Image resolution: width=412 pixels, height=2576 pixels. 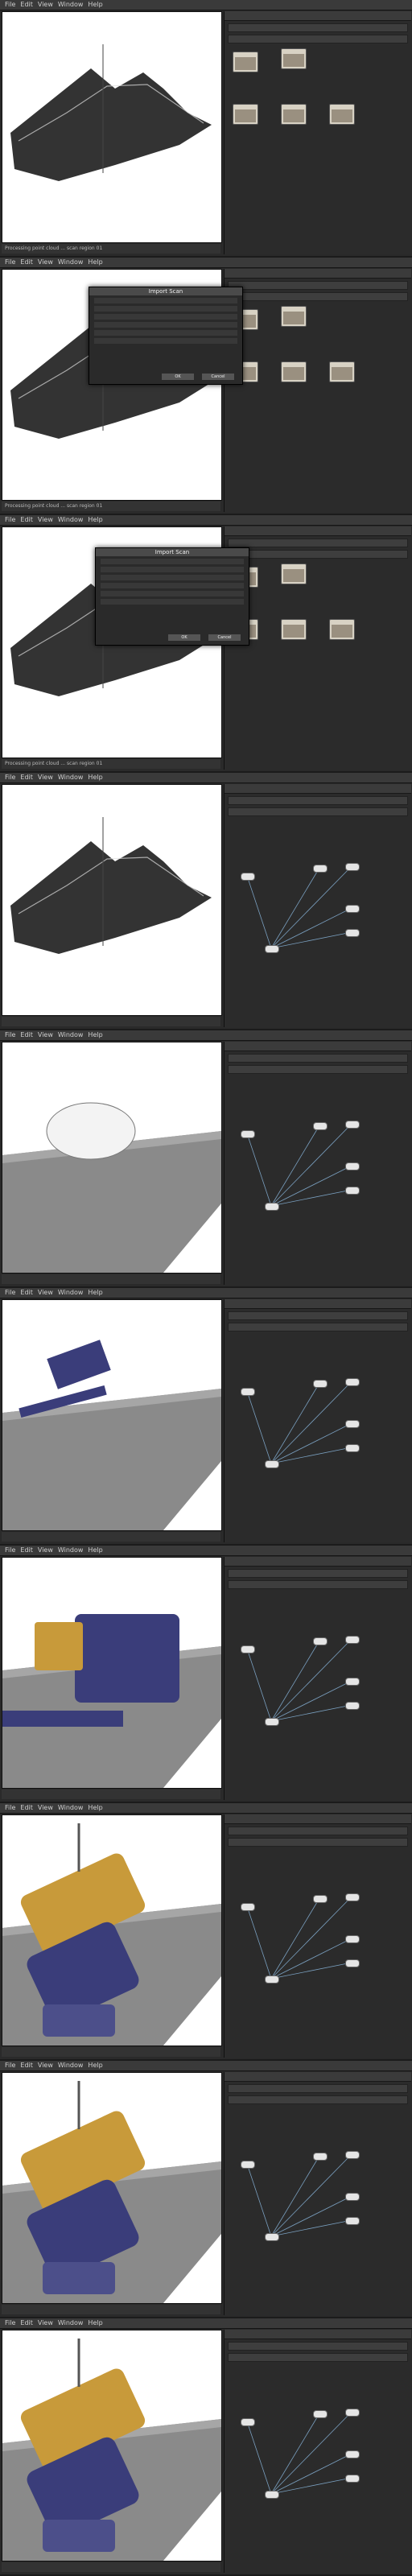 I want to click on cancel-button: Cancel, so click(x=224, y=637).